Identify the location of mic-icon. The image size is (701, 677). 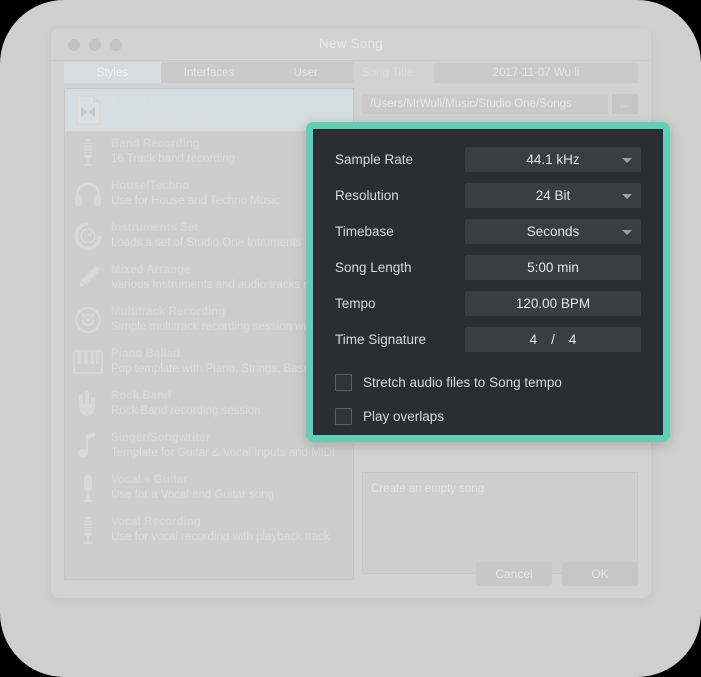
(88, 488).